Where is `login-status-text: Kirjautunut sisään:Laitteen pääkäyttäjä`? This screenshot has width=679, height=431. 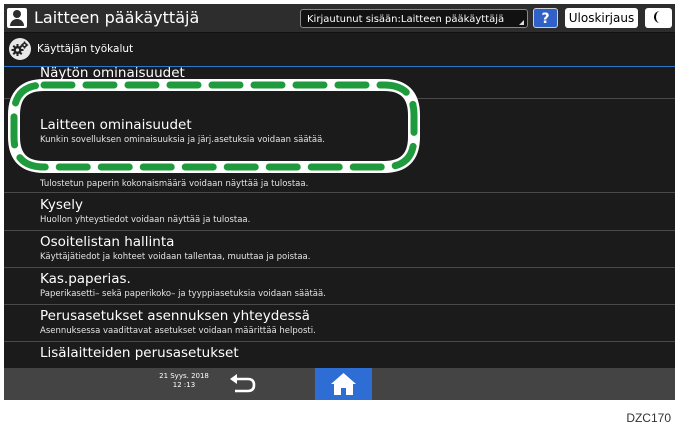 login-status-text: Kirjautunut sisään:Laitteen pääkäyttäjä is located at coordinates (406, 19).